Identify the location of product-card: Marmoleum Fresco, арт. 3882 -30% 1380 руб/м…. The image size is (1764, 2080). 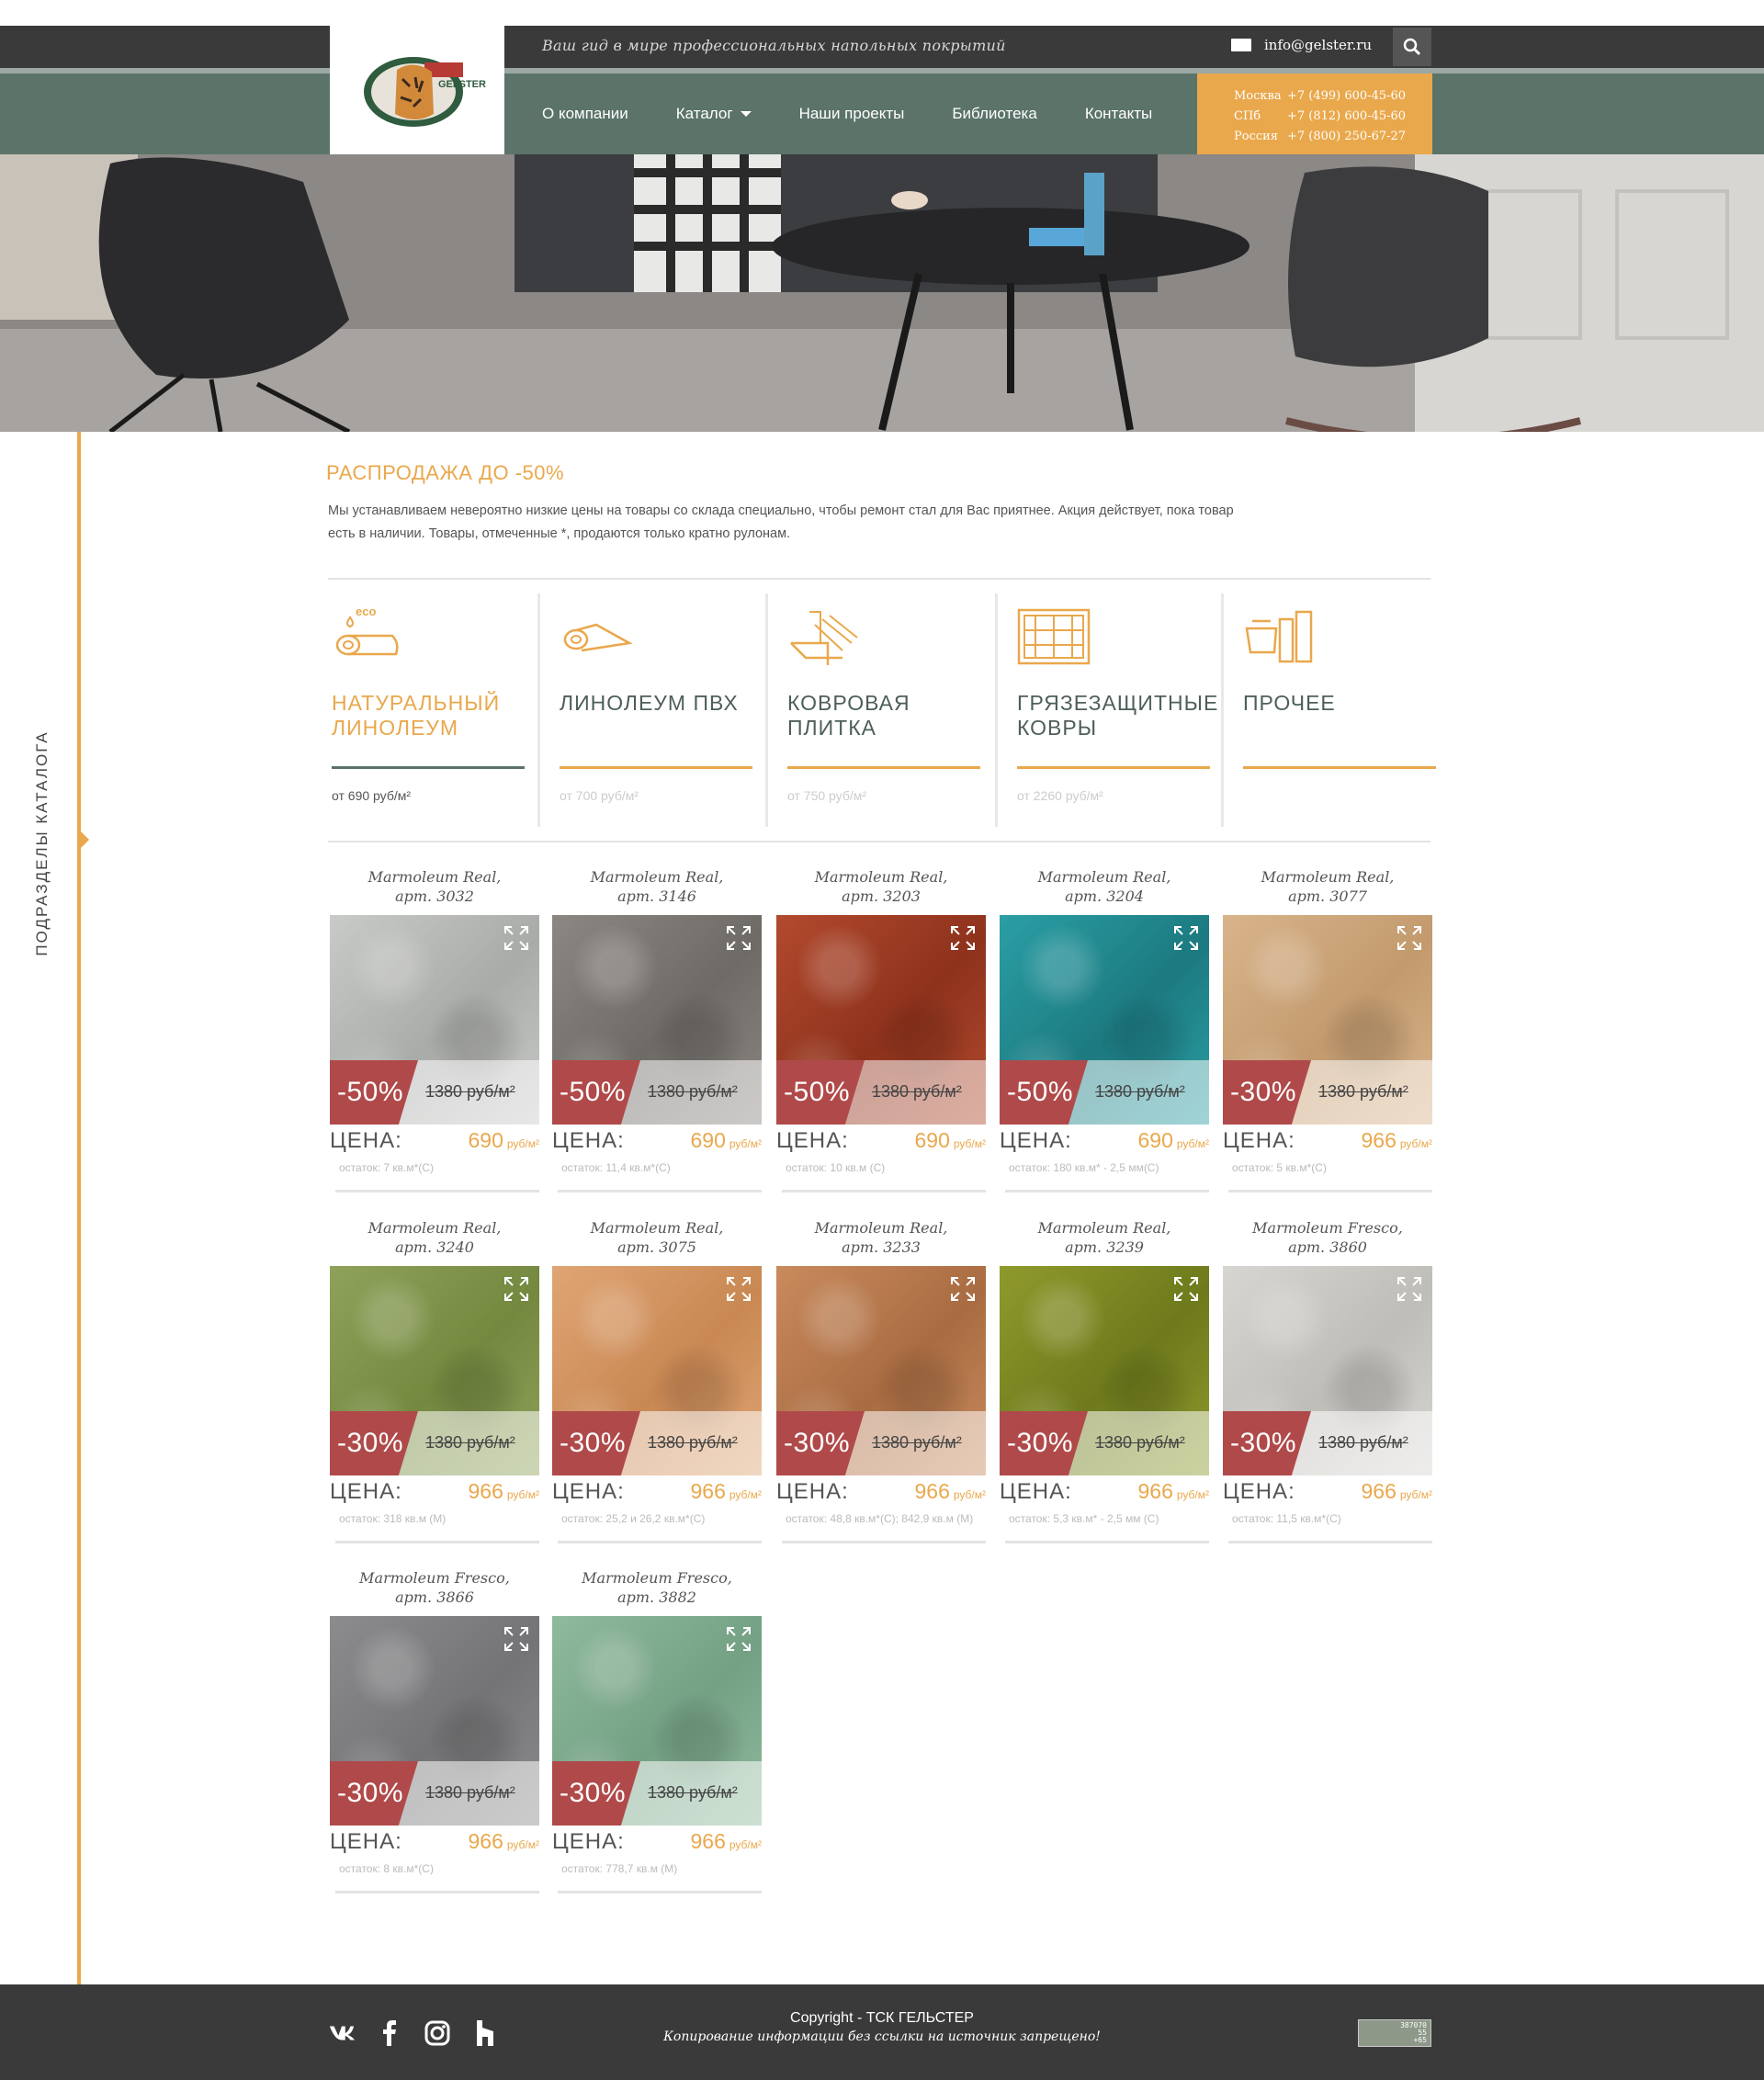
(657, 1731).